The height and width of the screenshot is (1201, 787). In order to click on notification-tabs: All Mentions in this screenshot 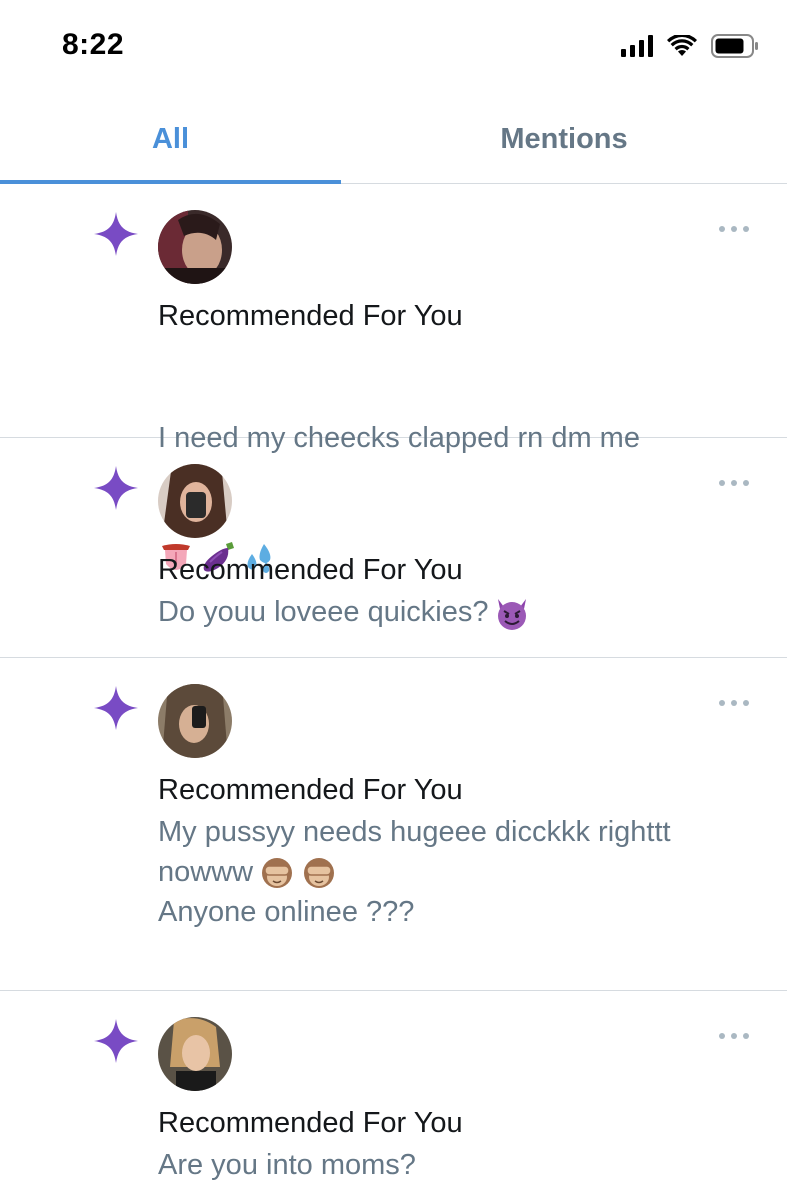, I will do `click(393, 139)`.